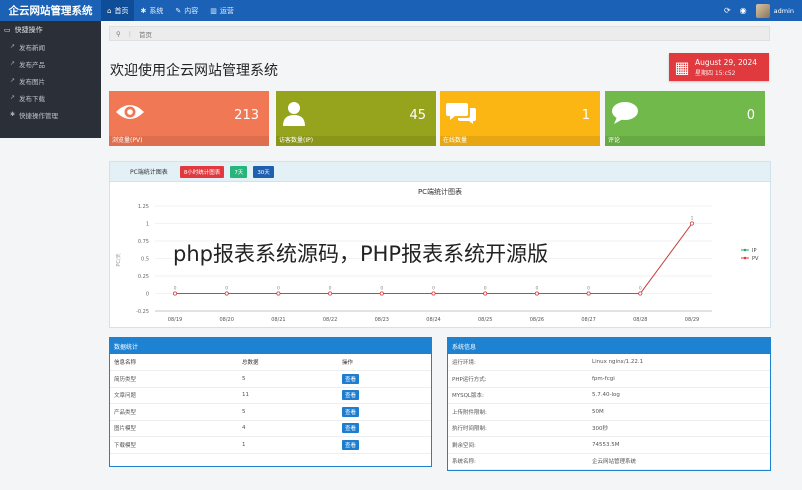 Image resolution: width=802 pixels, height=490 pixels. What do you see at coordinates (685, 118) in the screenshot?
I see `stat-tile-comment: 0 评论` at bounding box center [685, 118].